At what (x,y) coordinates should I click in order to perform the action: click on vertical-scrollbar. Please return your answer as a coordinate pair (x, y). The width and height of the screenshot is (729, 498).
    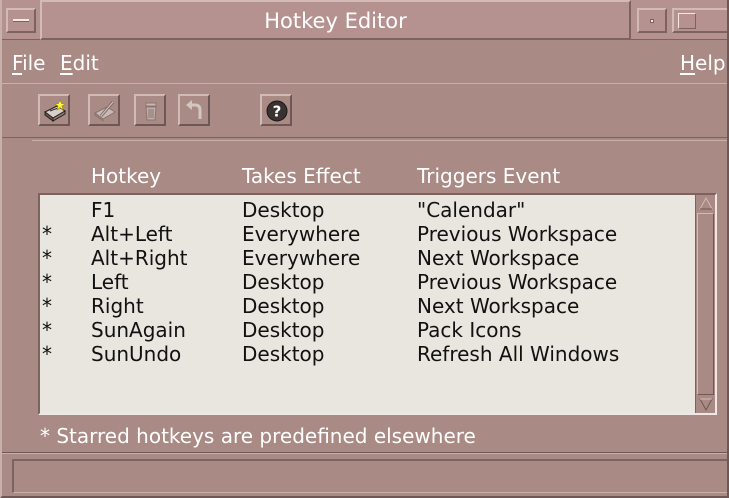
    Looking at the image, I should click on (705, 304).